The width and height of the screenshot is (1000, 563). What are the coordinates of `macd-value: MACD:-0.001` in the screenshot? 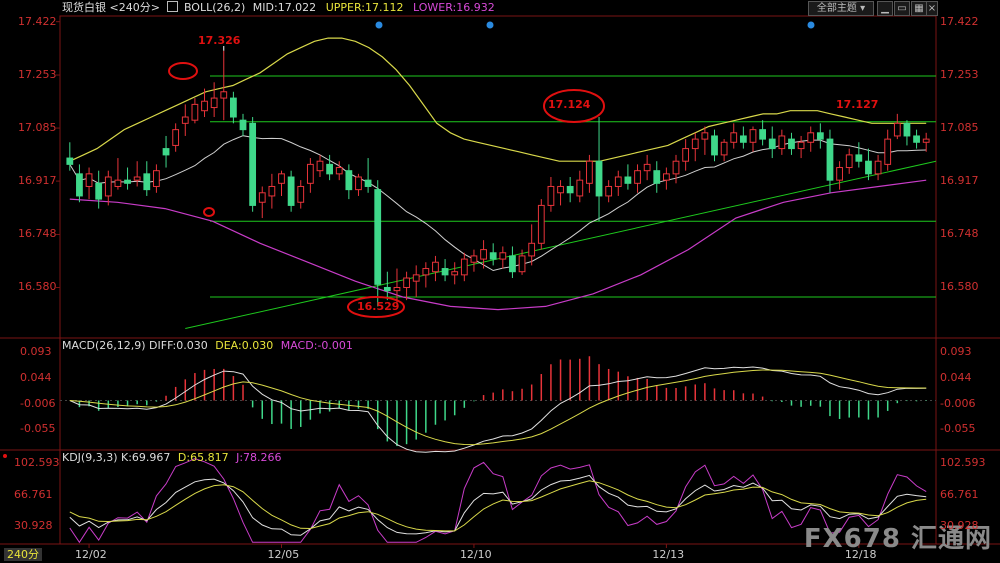 It's located at (316, 345).